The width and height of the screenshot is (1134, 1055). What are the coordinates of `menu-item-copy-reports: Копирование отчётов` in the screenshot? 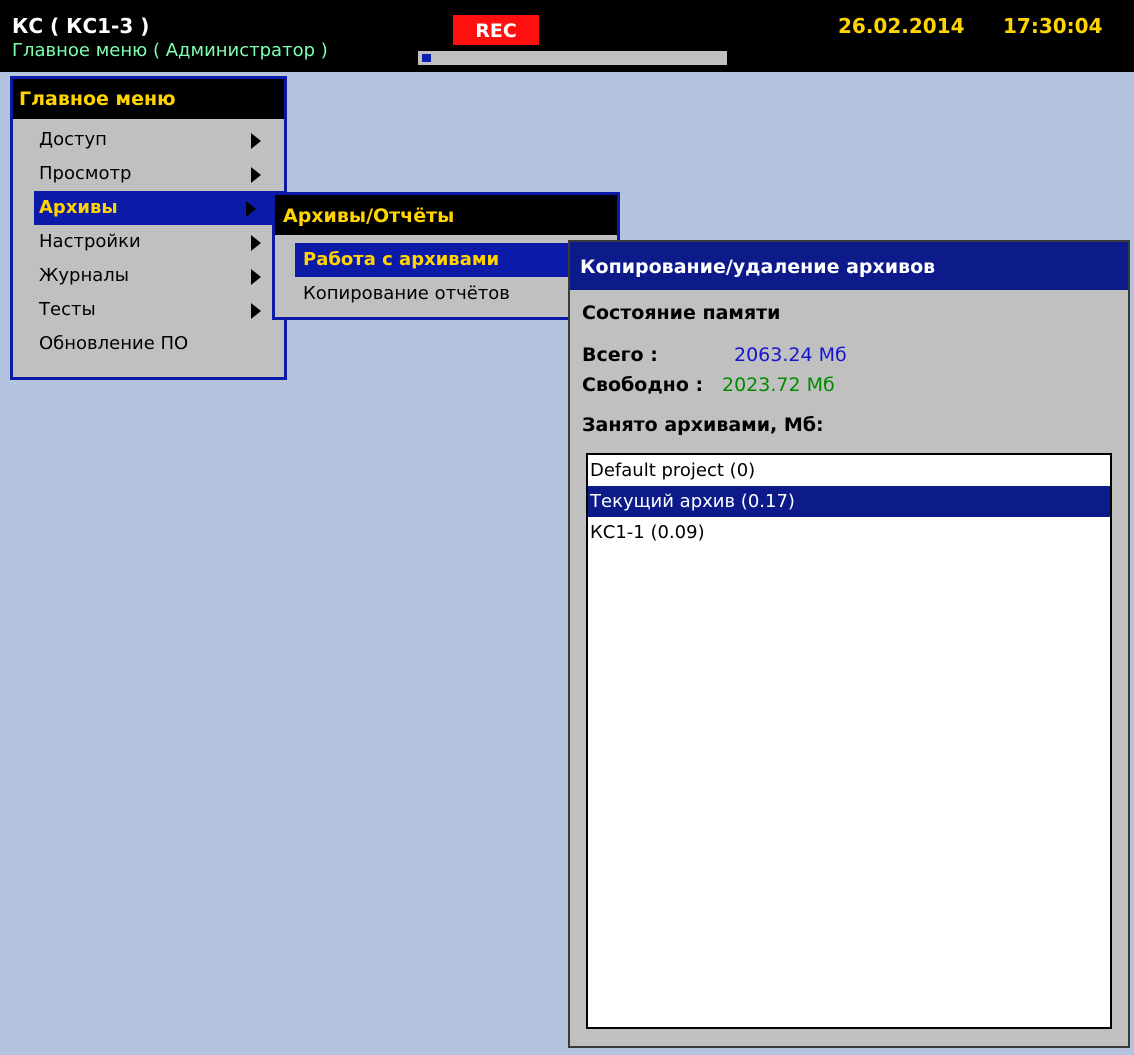 It's located at (446, 294).